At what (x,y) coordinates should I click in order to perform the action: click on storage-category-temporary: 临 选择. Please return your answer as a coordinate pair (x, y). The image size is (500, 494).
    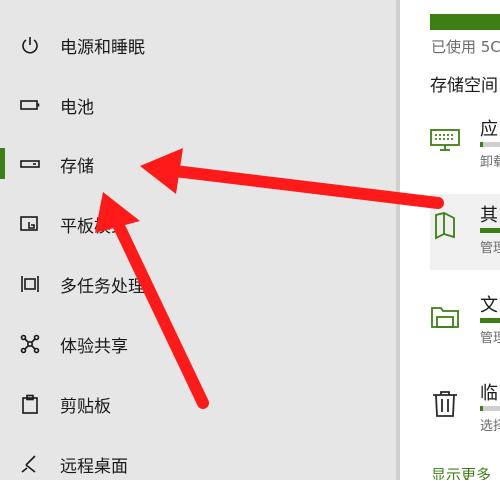
    Looking at the image, I should click on (465, 410).